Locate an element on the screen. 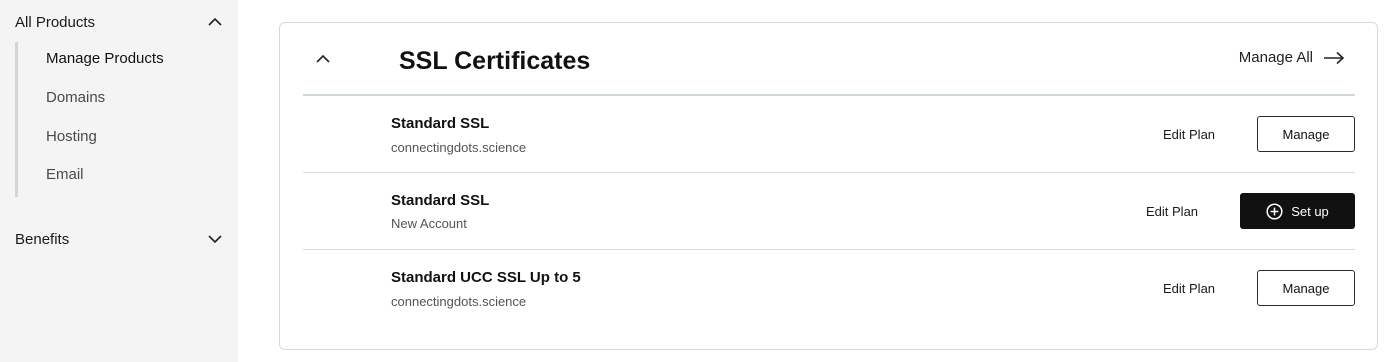 This screenshot has height=362, width=1400. sidebar-item-manage-products: Manage Products is located at coordinates (105, 58).